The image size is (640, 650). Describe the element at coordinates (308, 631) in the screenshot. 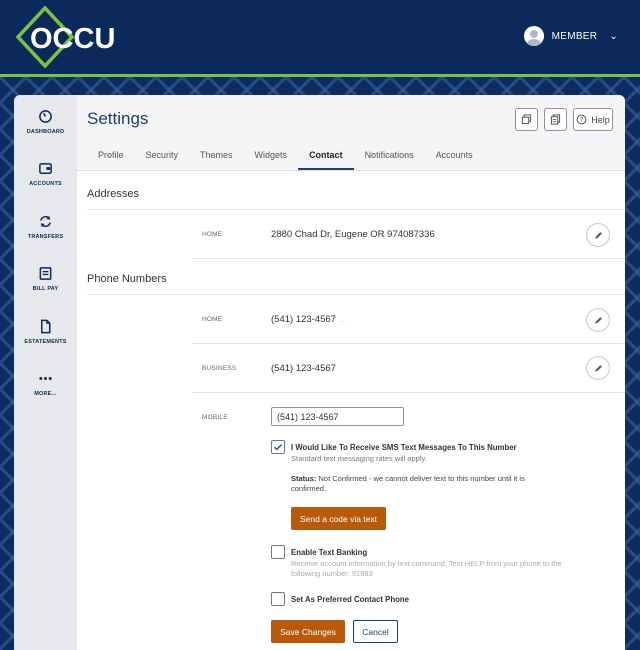

I see `save-changes-button: Save Changes` at that location.